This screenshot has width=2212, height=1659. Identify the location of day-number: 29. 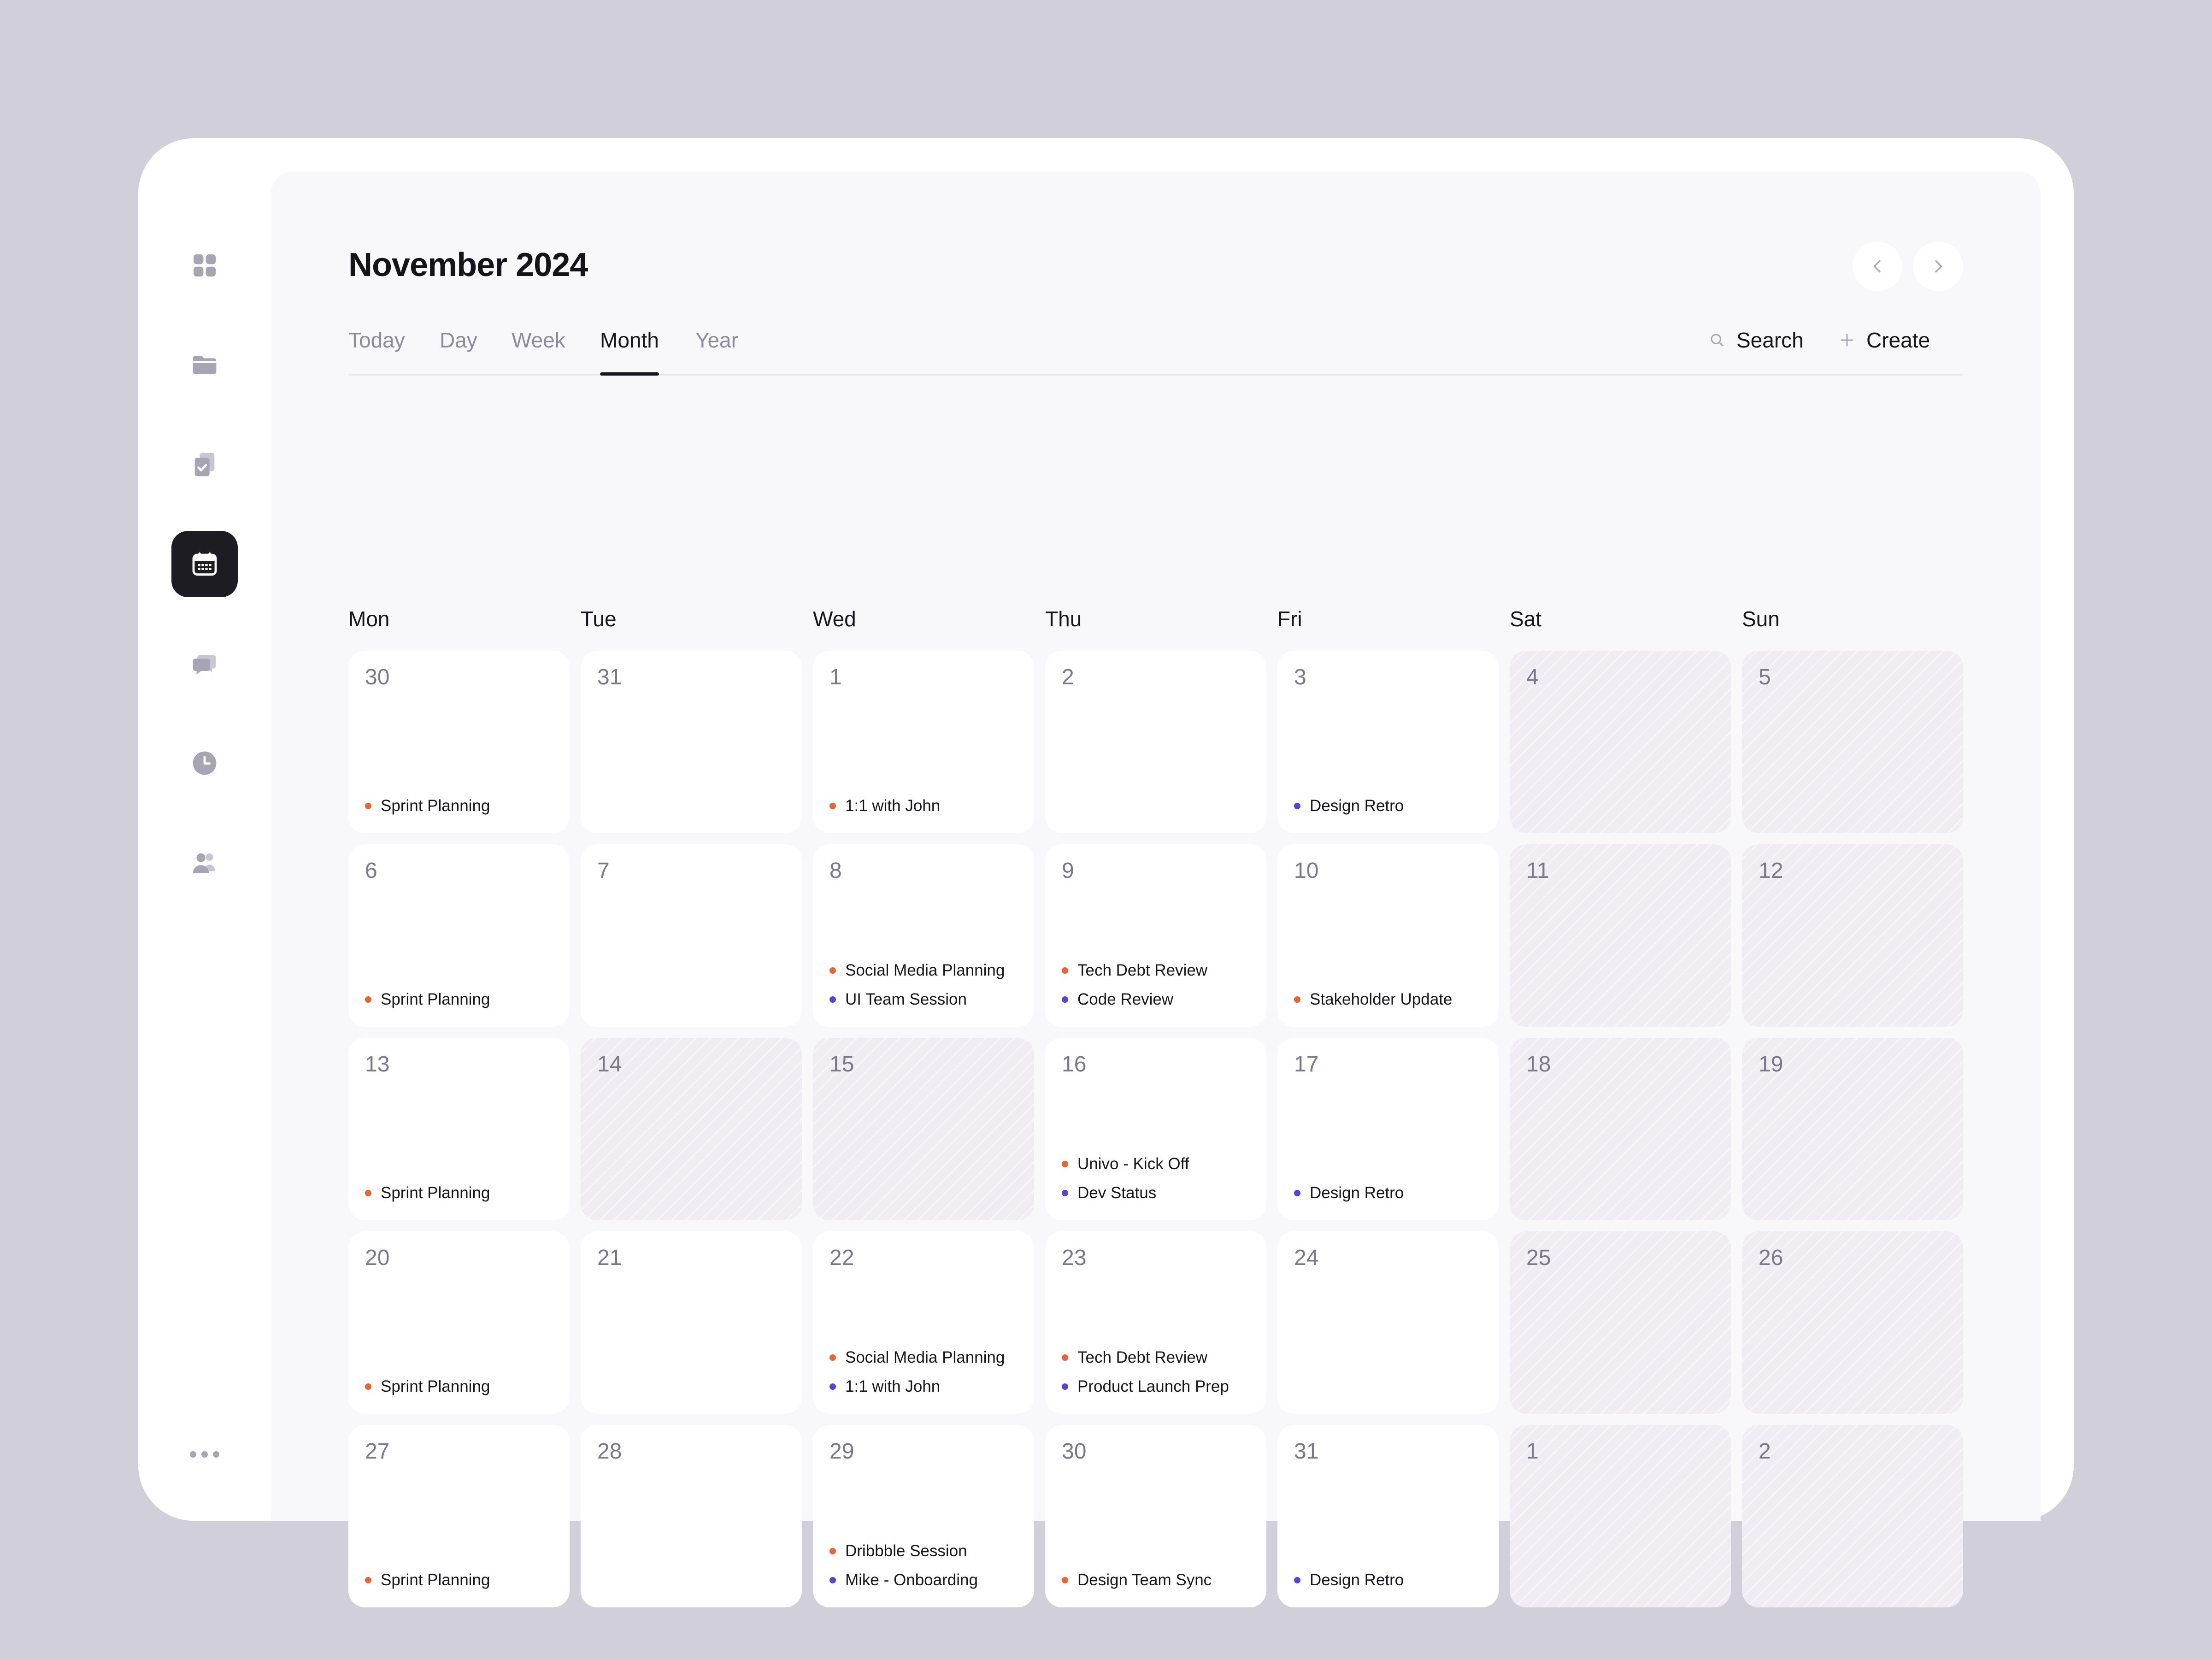
(842, 1451).